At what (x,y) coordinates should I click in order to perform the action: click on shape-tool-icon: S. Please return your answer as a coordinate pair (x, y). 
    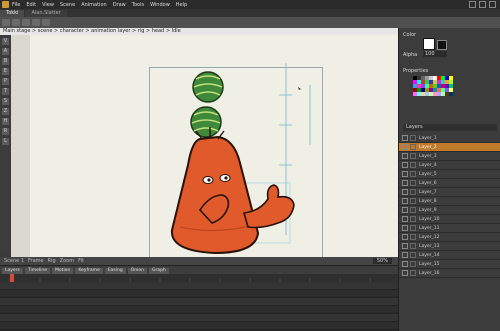
    Looking at the image, I should click on (5, 101).